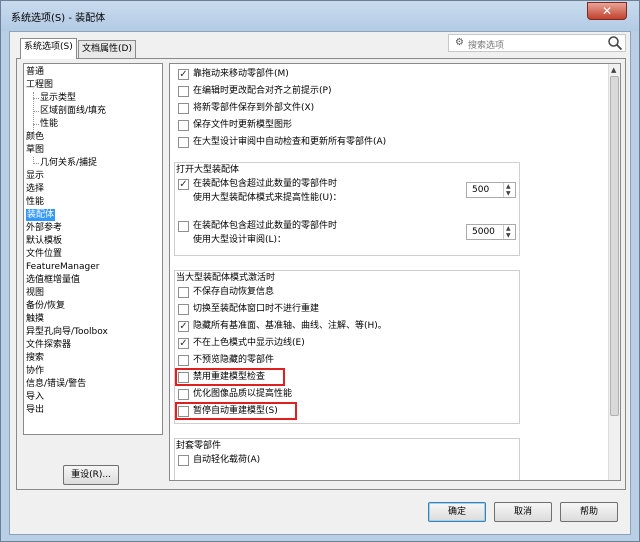 The width and height of the screenshot is (640, 542). Describe the element at coordinates (457, 512) in the screenshot. I see `ok-button: 确定` at that location.